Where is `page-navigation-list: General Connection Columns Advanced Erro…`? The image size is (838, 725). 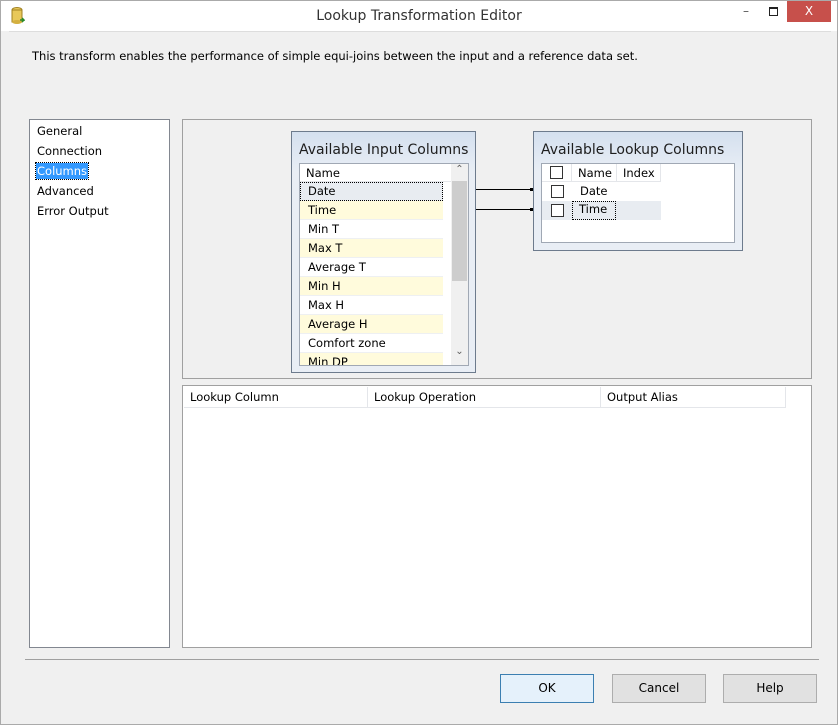 page-navigation-list: General Connection Columns Advanced Erro… is located at coordinates (99, 383).